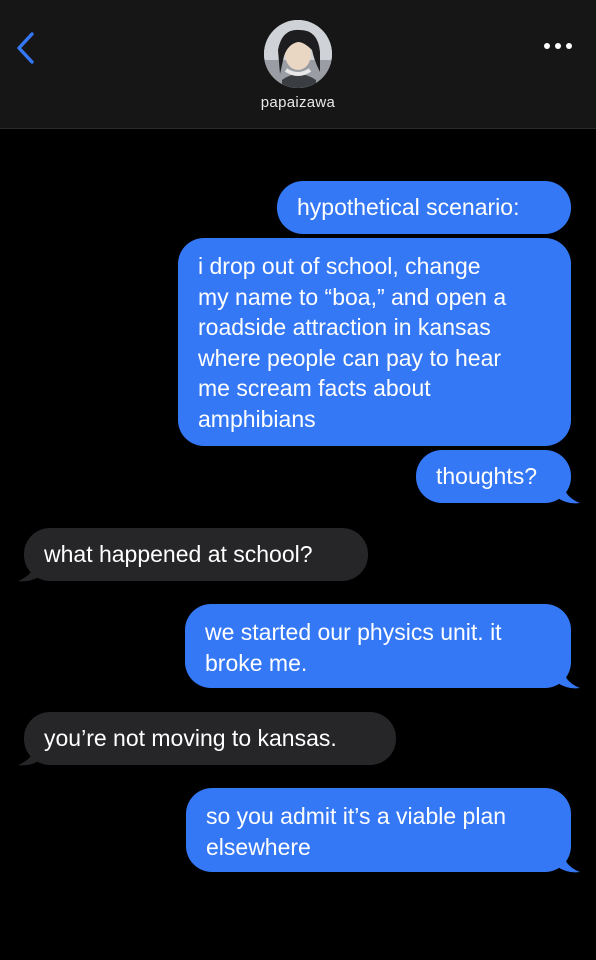 Image resolution: width=596 pixels, height=960 pixels. Describe the element at coordinates (196, 554) in the screenshot. I see `message-bubble-received: what happened at school?` at that location.